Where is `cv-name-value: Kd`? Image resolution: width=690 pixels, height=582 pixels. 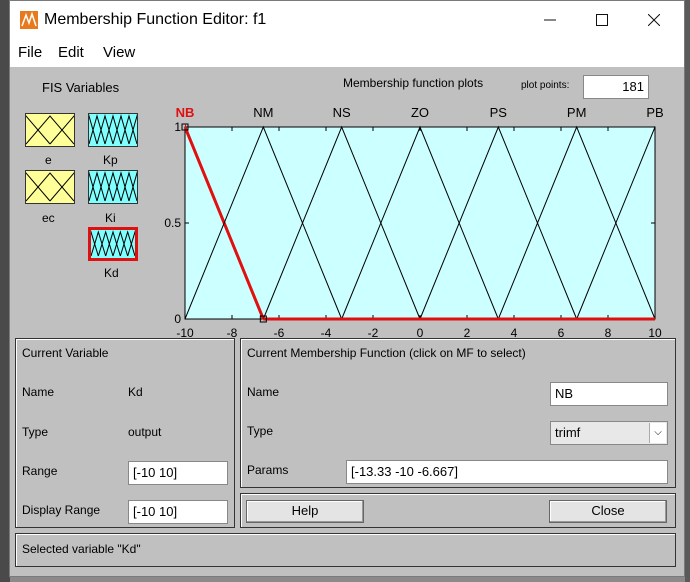
cv-name-value: Kd is located at coordinates (135, 392).